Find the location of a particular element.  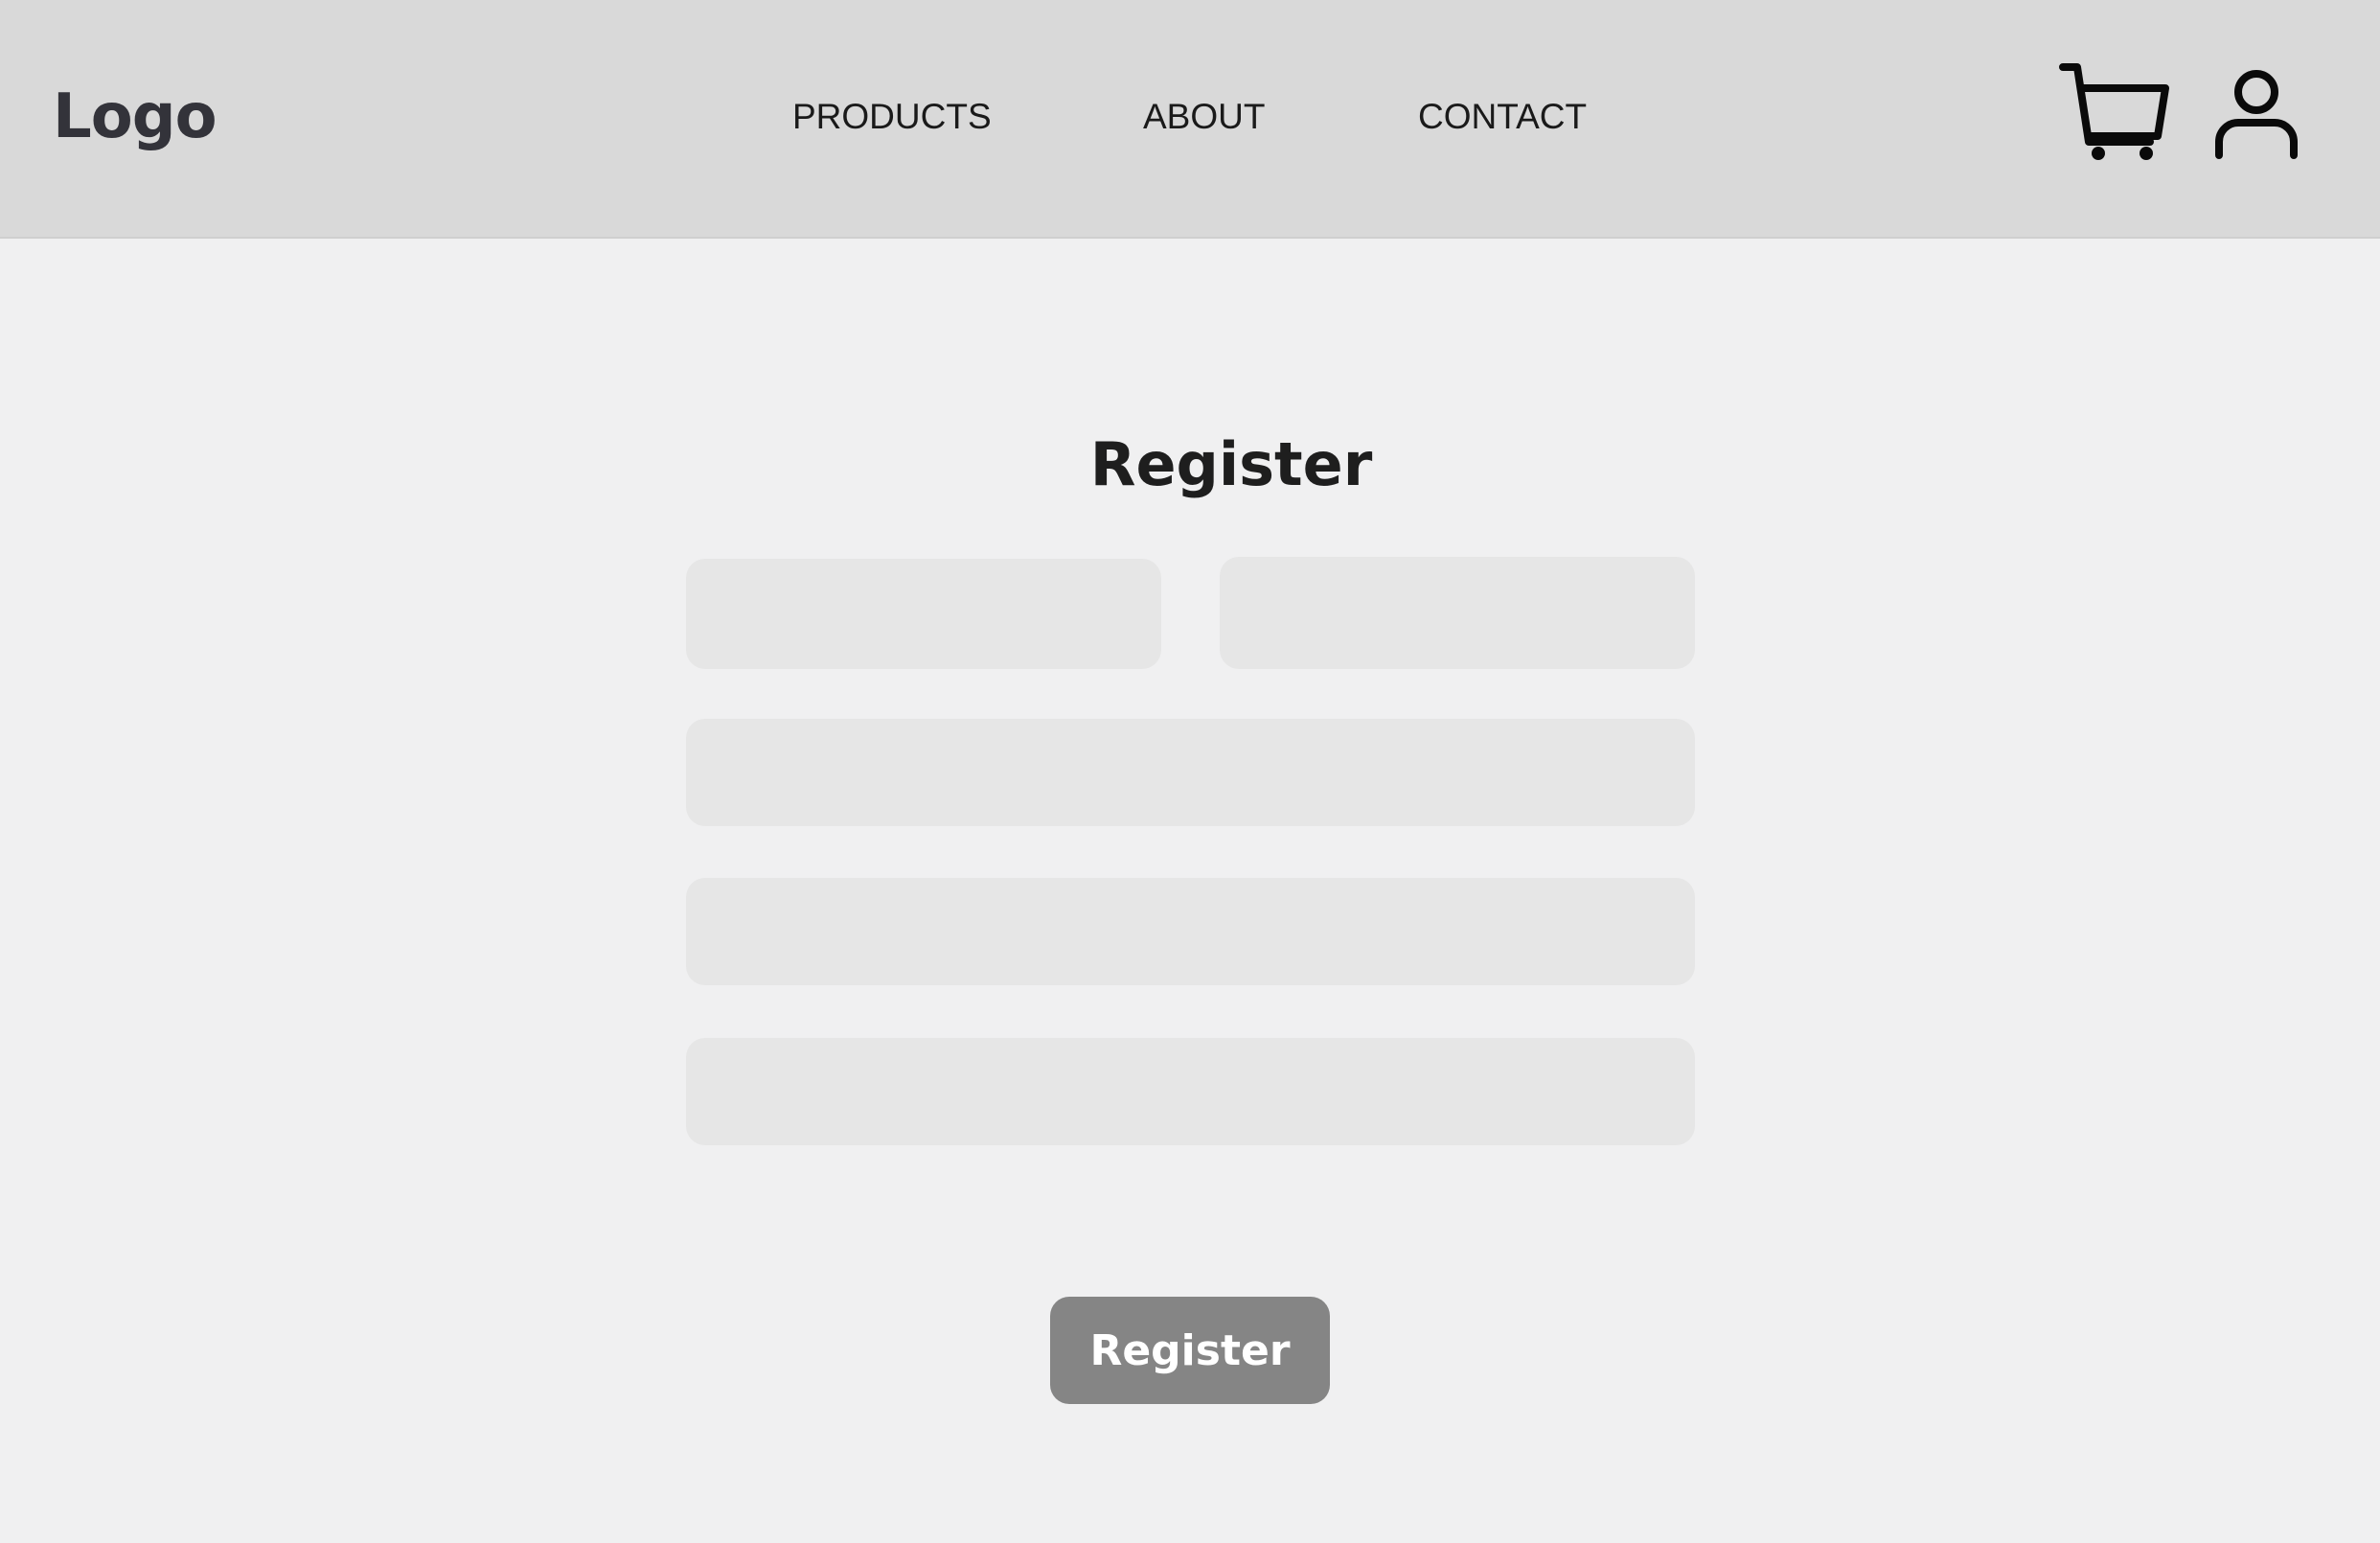

nav-link-about: ABOUT is located at coordinates (1204, 117).